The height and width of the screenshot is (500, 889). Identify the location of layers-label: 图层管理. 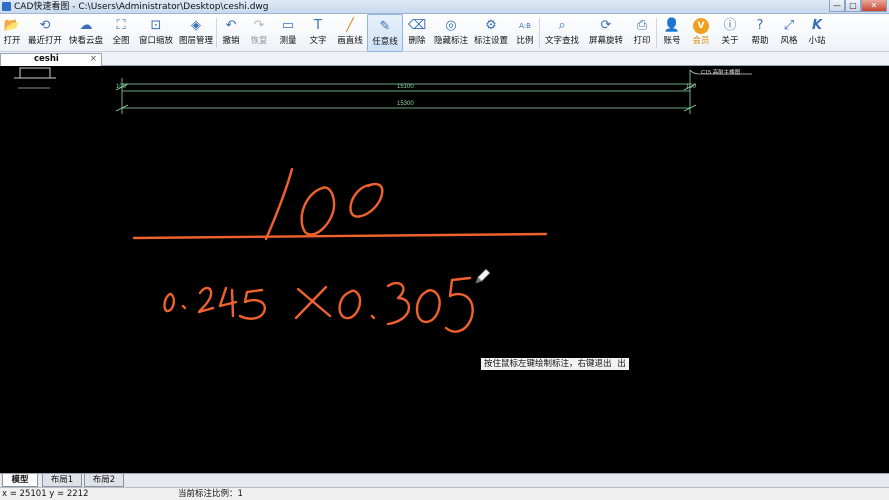
(195, 41).